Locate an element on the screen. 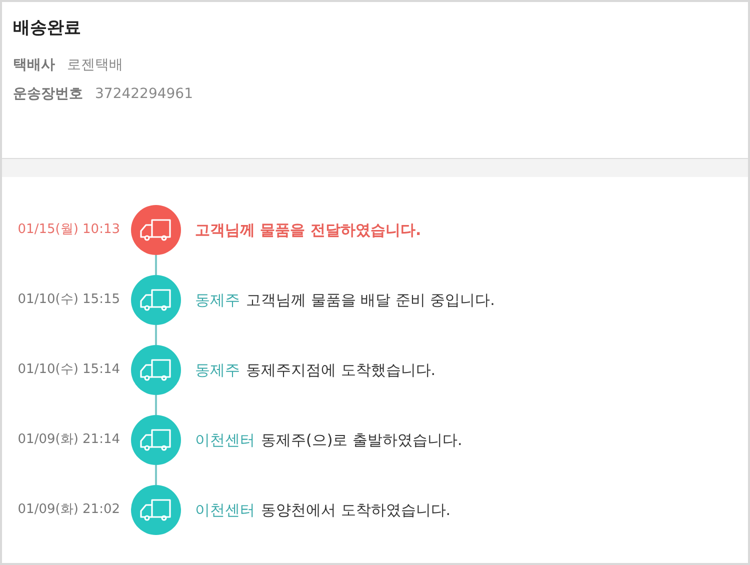  event-time: 01/09(화) 21:14 is located at coordinates (68, 440).